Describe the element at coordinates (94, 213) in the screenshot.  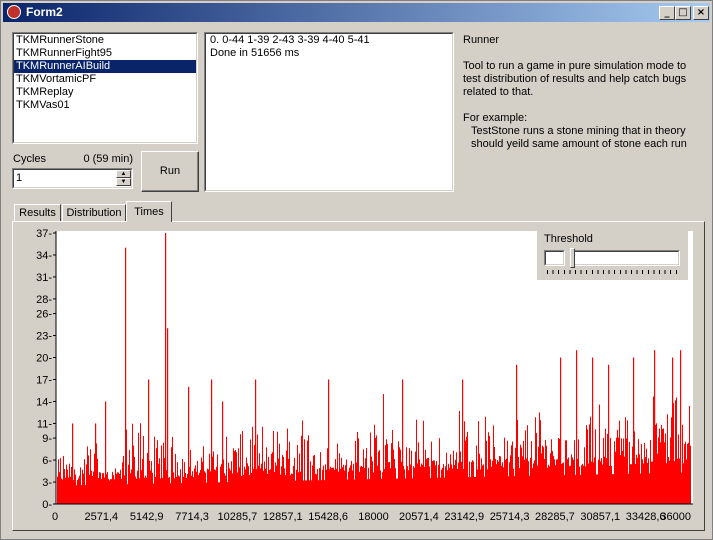
I see `tab-distribution: Distribution` at that location.